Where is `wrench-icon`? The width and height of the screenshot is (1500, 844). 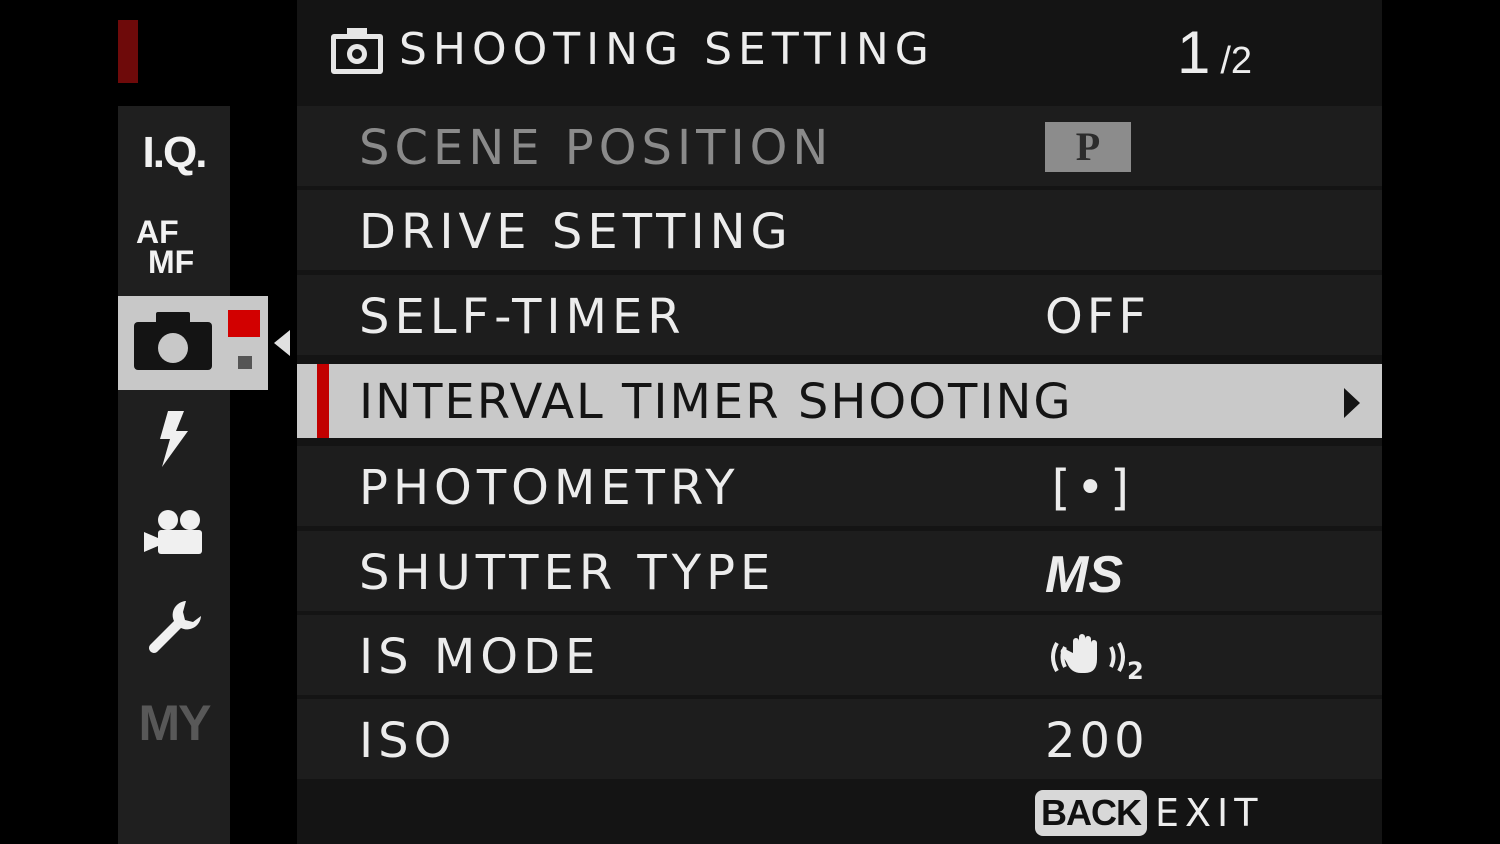
wrench-icon is located at coordinates (175, 627).